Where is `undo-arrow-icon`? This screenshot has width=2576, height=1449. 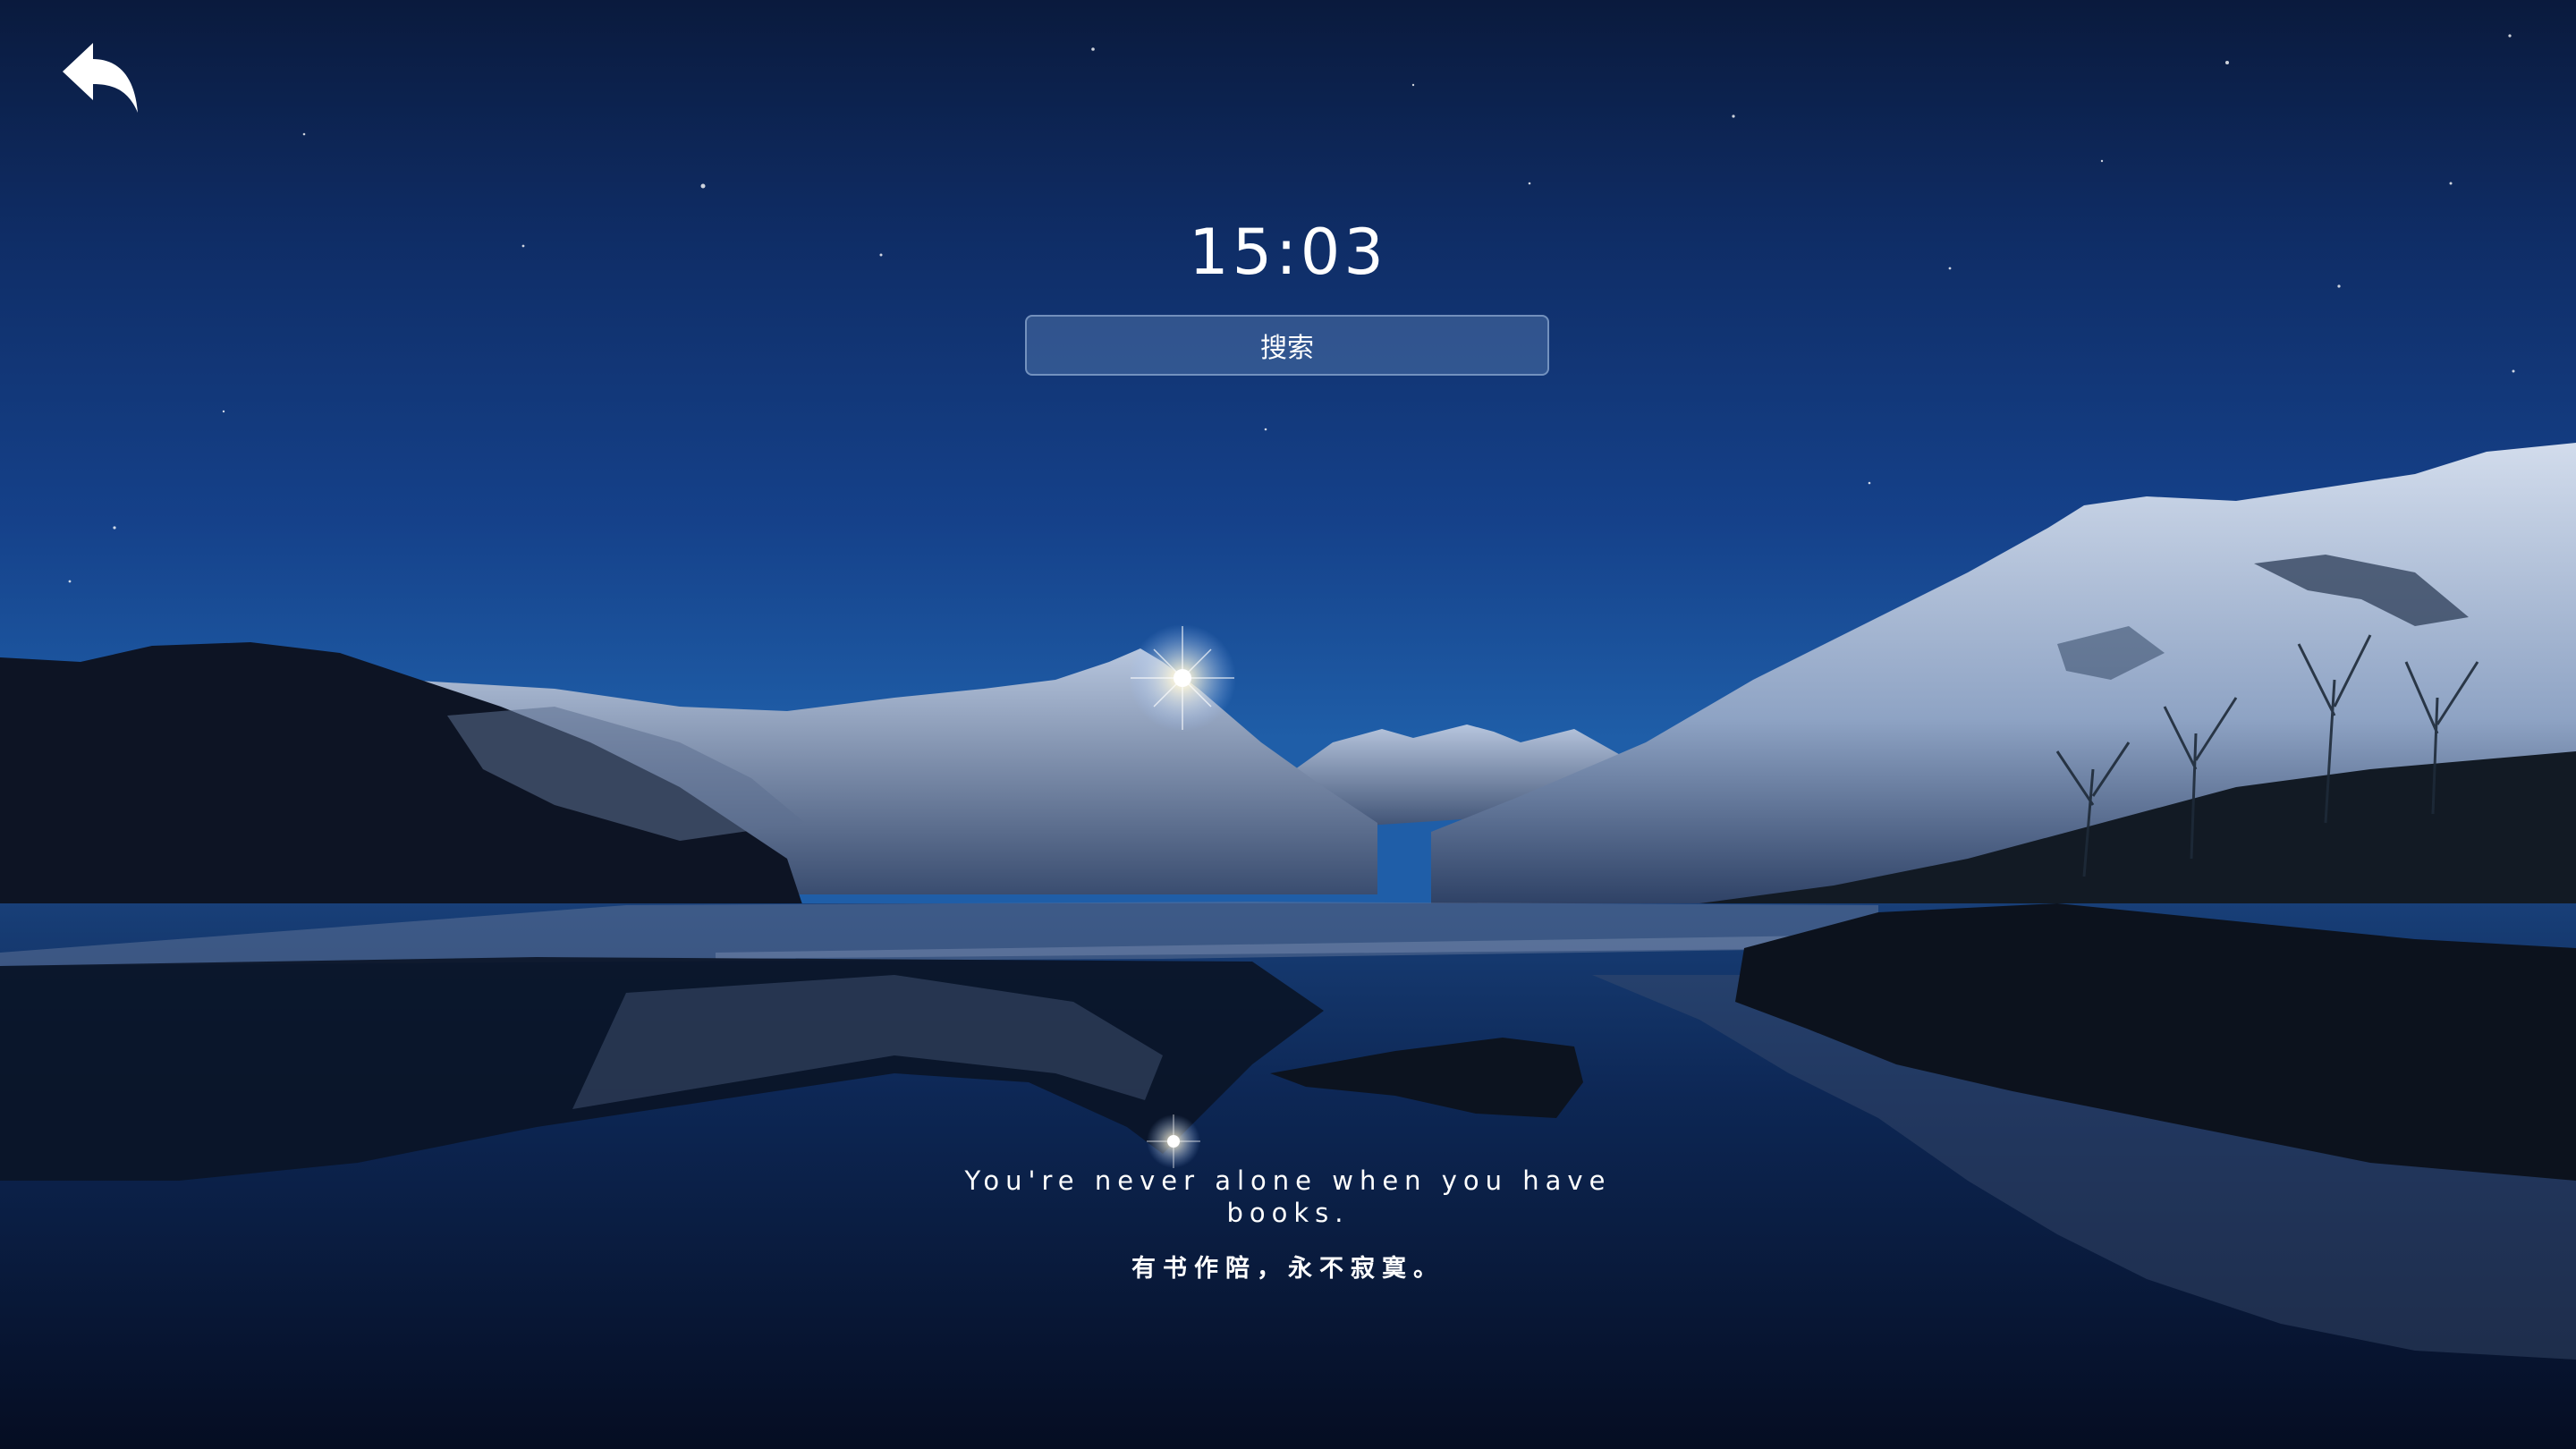 undo-arrow-icon is located at coordinates (100, 78).